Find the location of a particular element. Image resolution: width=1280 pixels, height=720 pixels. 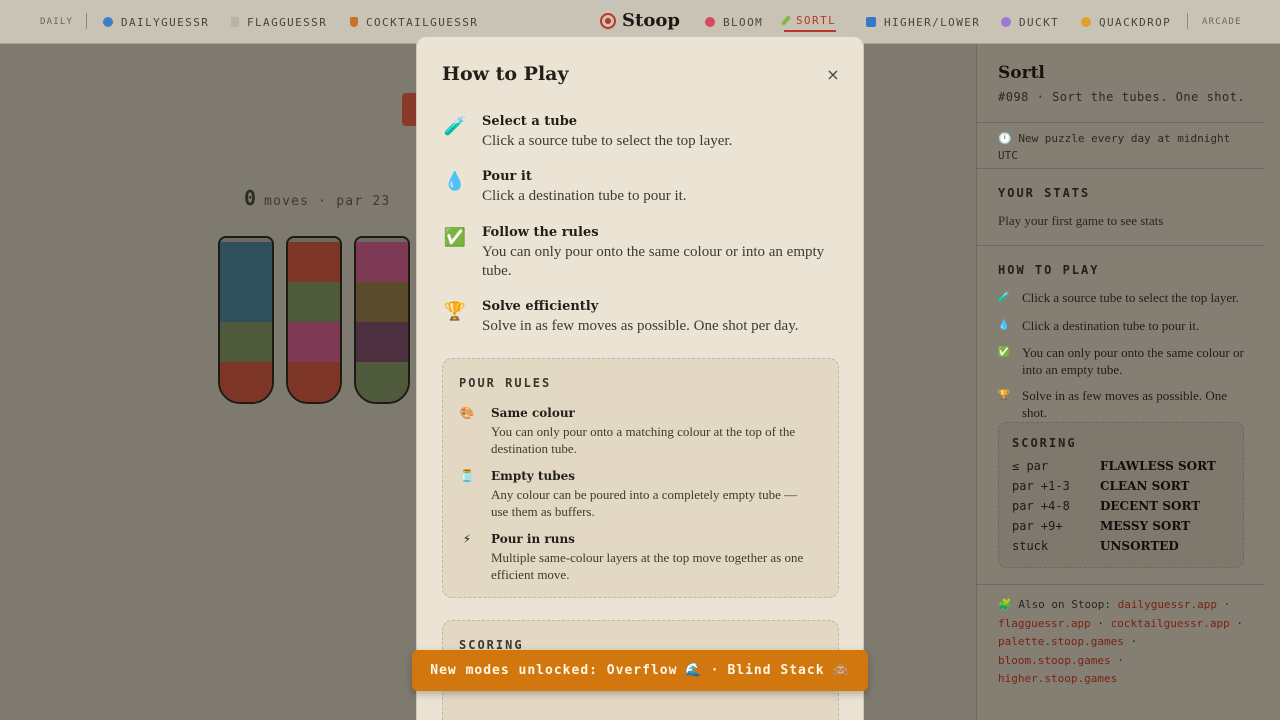

nav-item-cocktailguessr: COCKTAILGUESSR is located at coordinates (414, 22).